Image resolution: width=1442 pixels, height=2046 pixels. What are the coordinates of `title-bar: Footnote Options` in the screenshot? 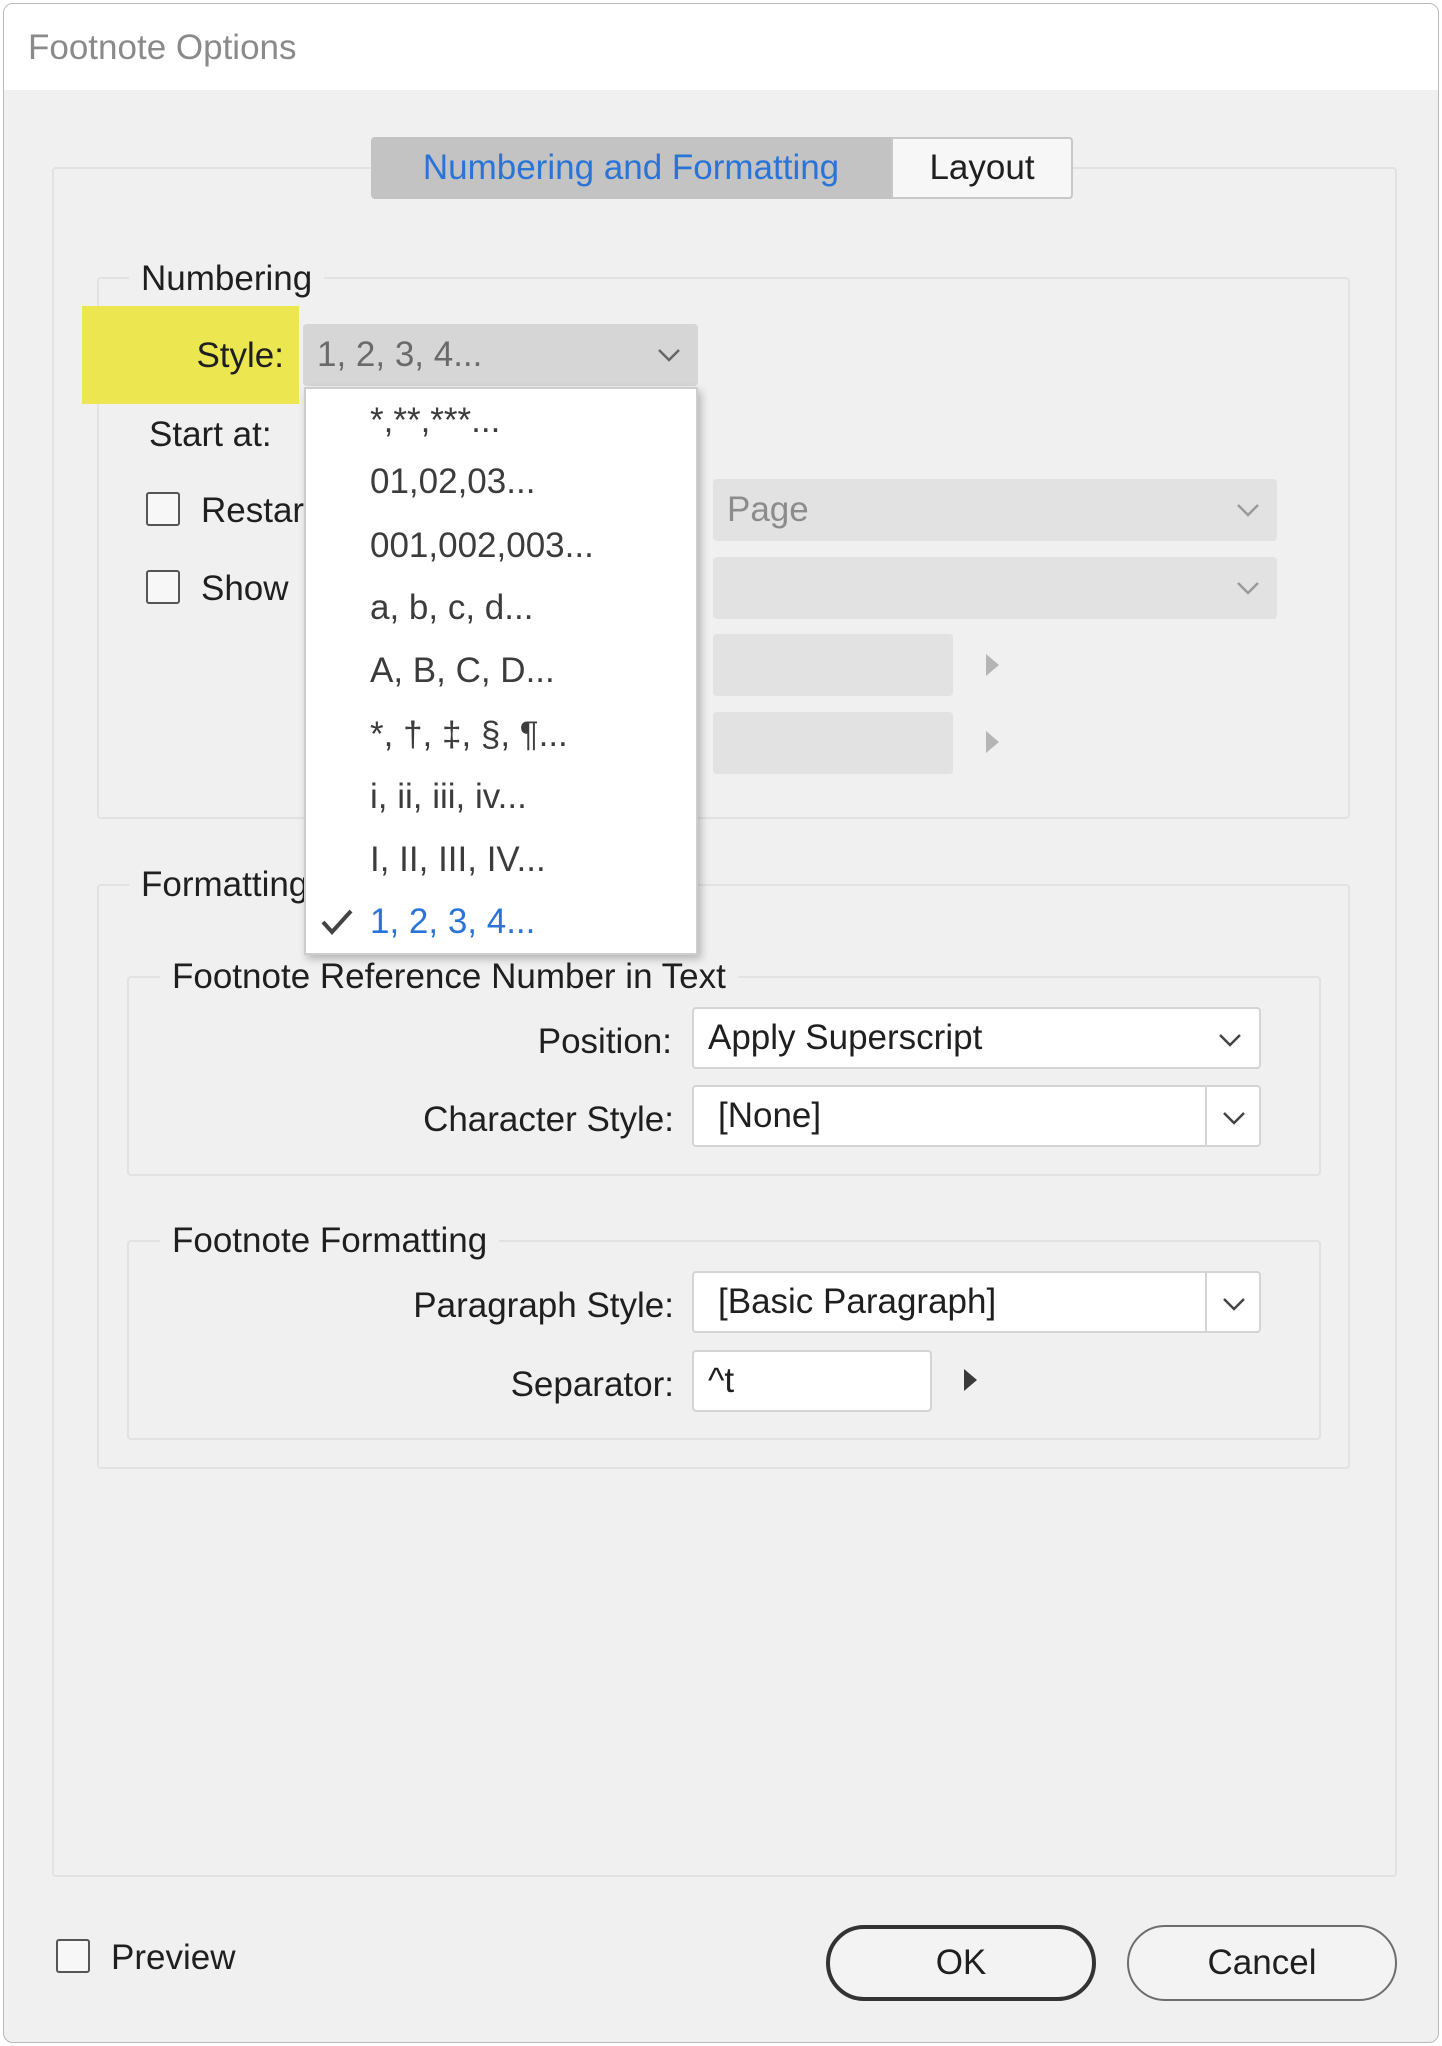 It's located at (721, 47).